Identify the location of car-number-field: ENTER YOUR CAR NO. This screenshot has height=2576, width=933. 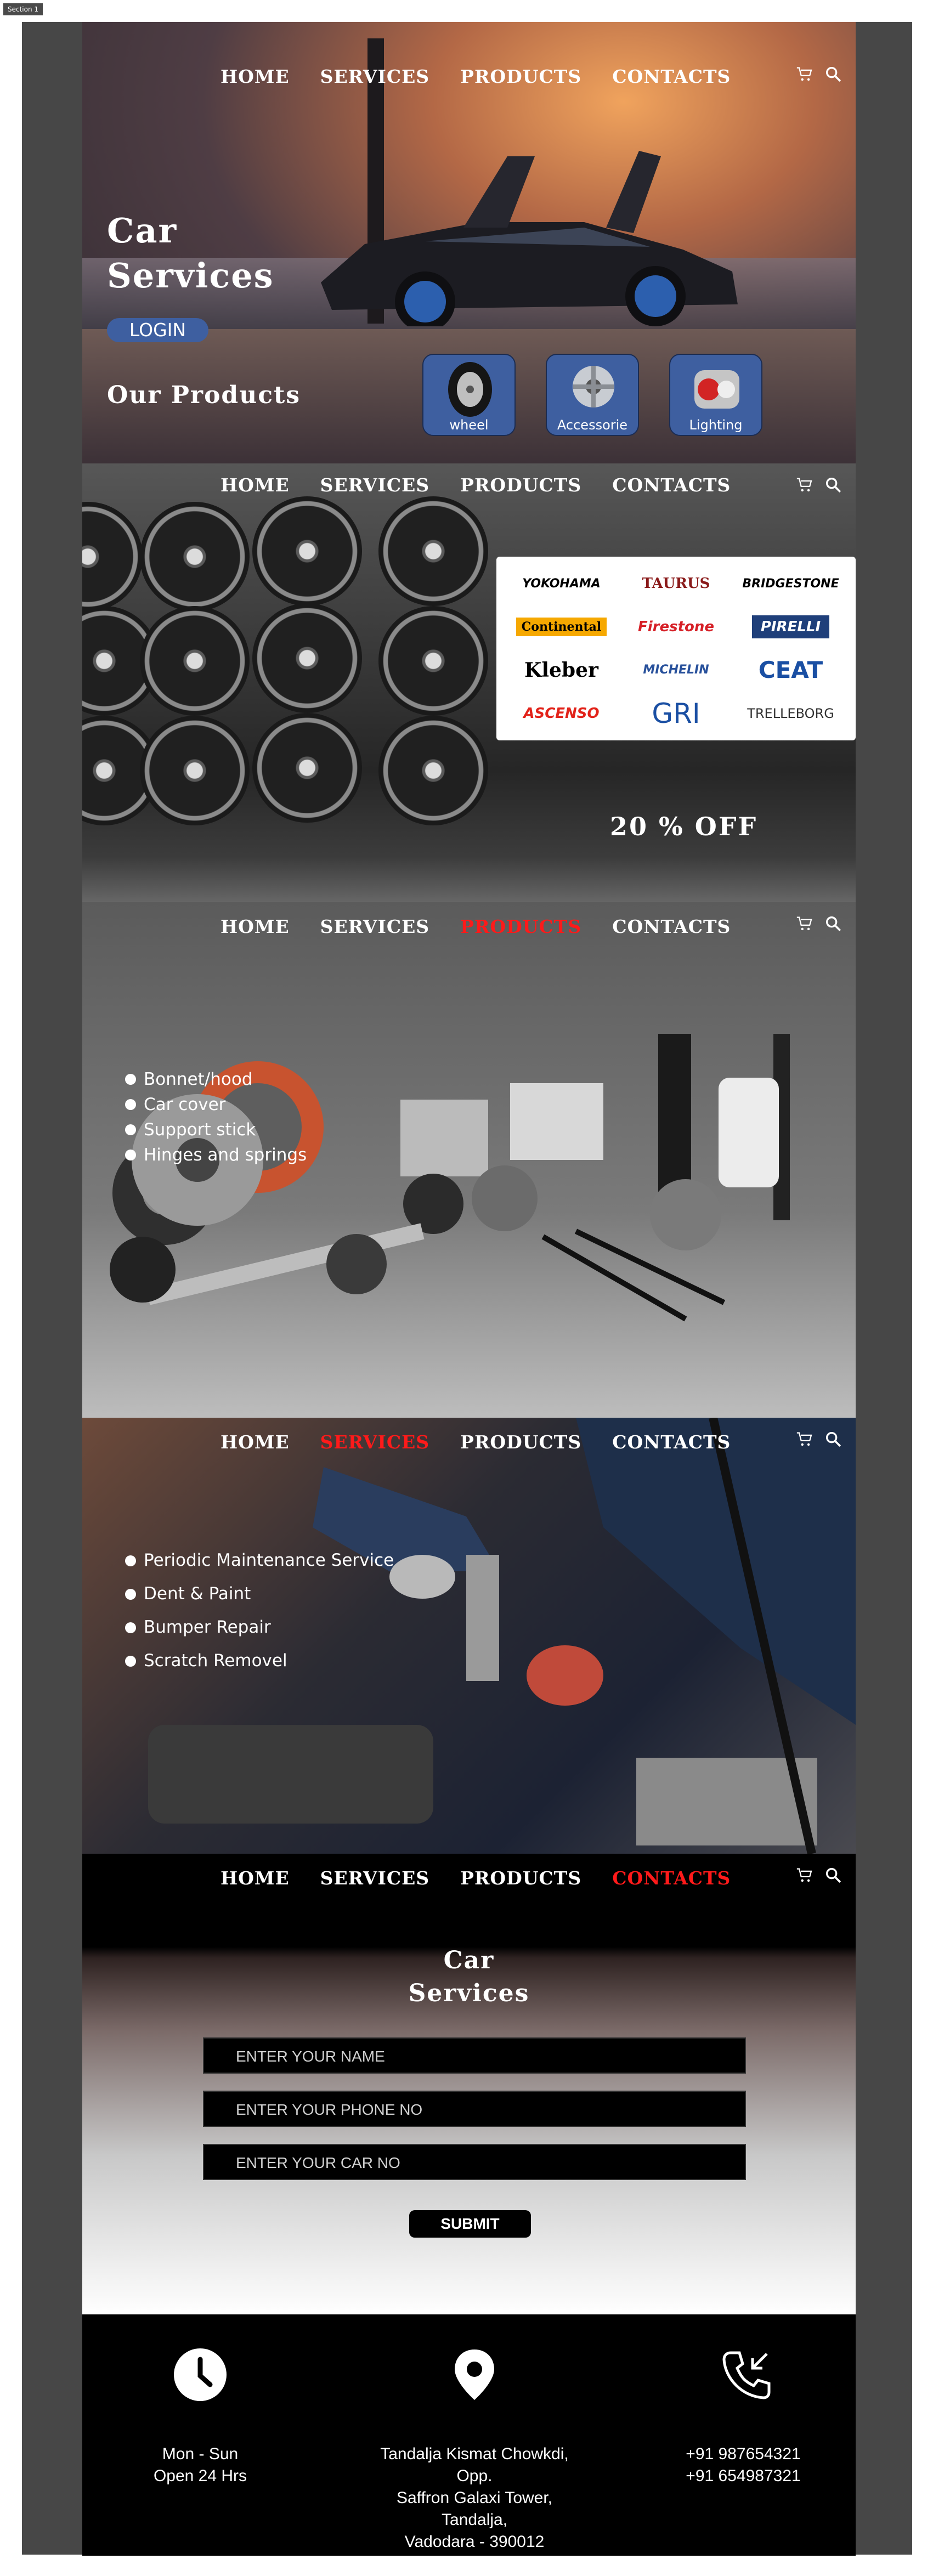
(475, 2162).